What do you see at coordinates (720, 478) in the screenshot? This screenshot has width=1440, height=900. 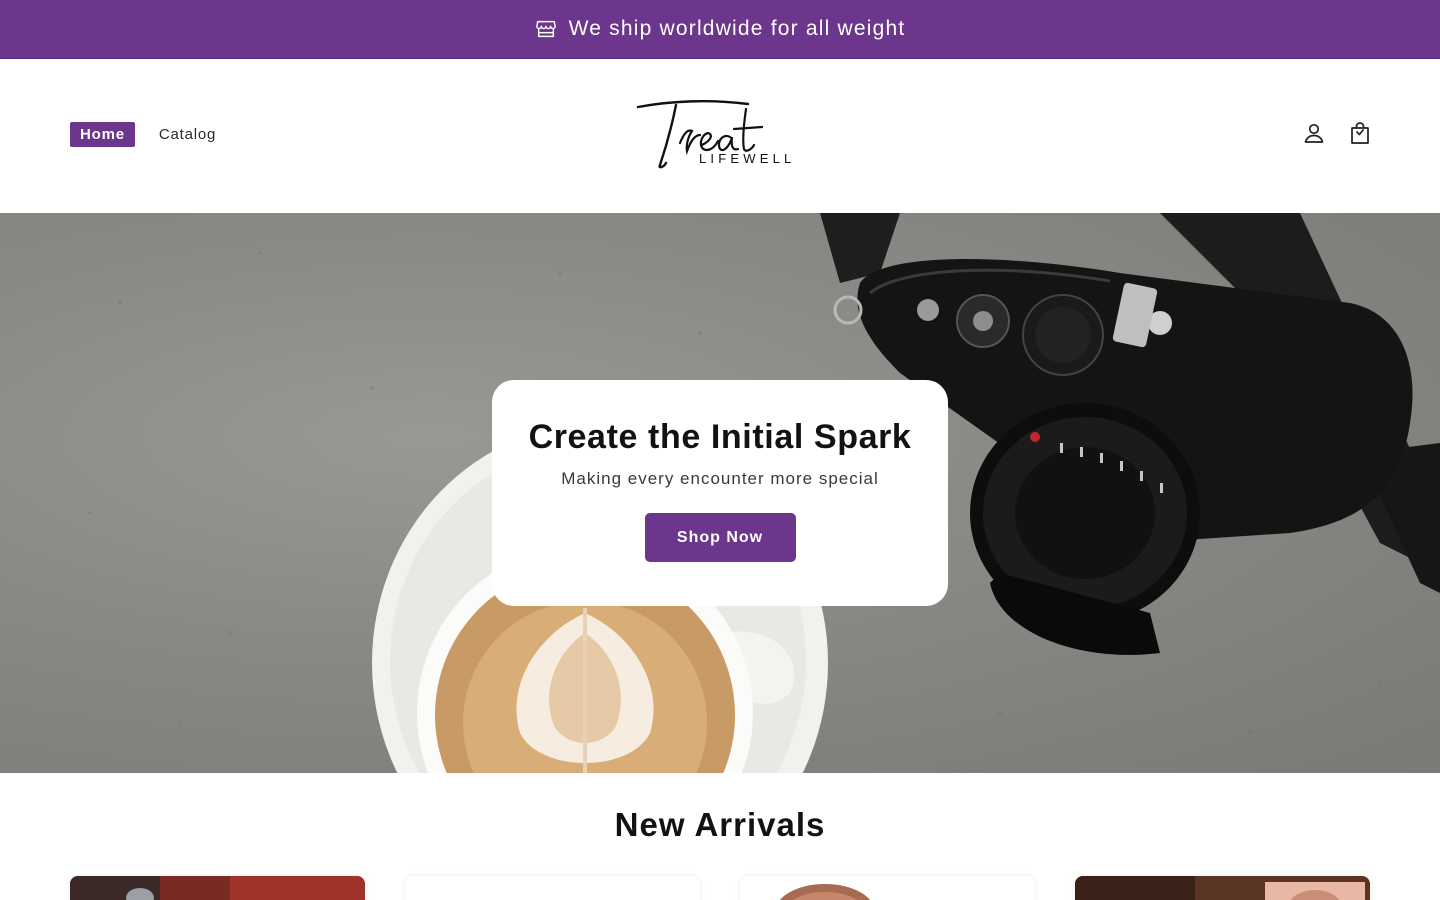 I see `hero-subtitle: Making every encounter more special` at bounding box center [720, 478].